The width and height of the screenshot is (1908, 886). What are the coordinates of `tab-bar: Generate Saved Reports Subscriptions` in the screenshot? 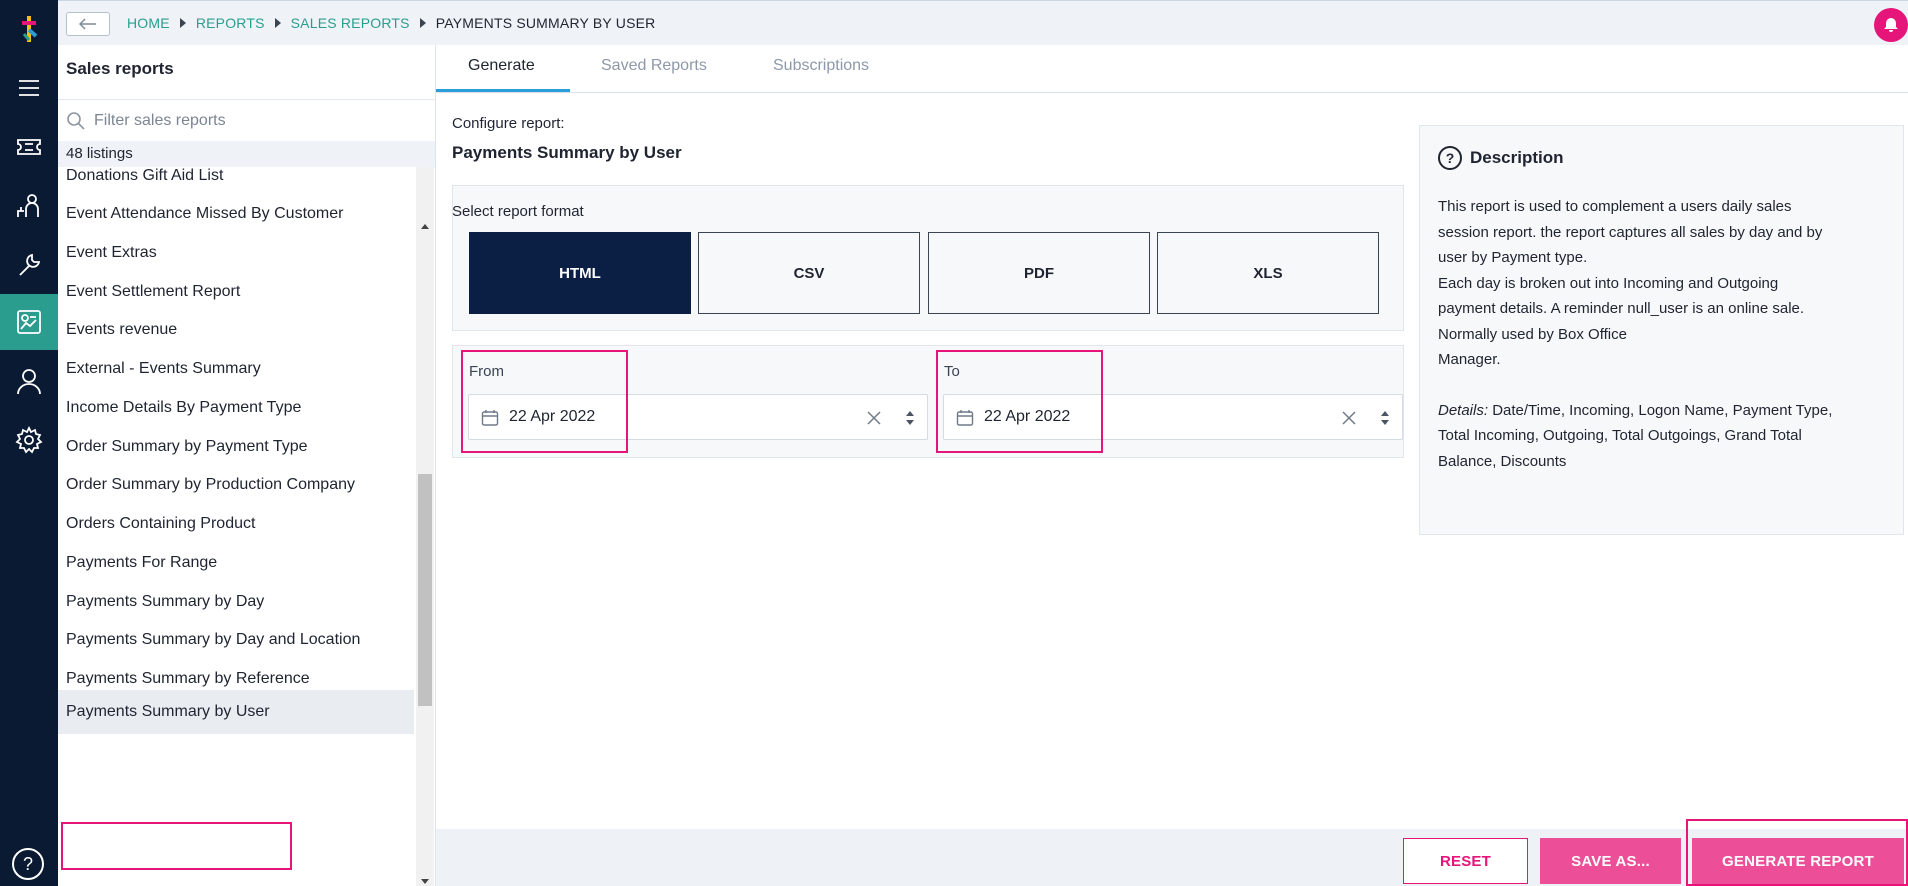 It's located at (1172, 69).